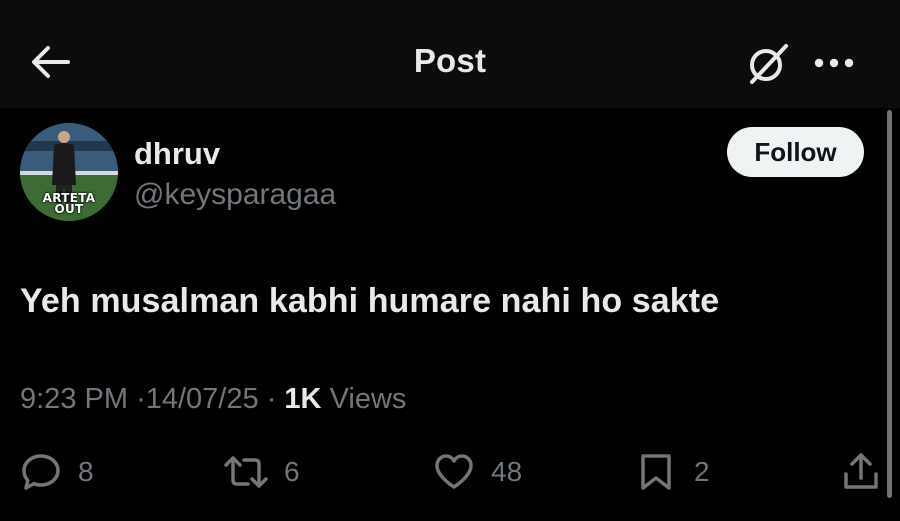 The image size is (900, 521). I want to click on bookmark-icon, so click(656, 472).